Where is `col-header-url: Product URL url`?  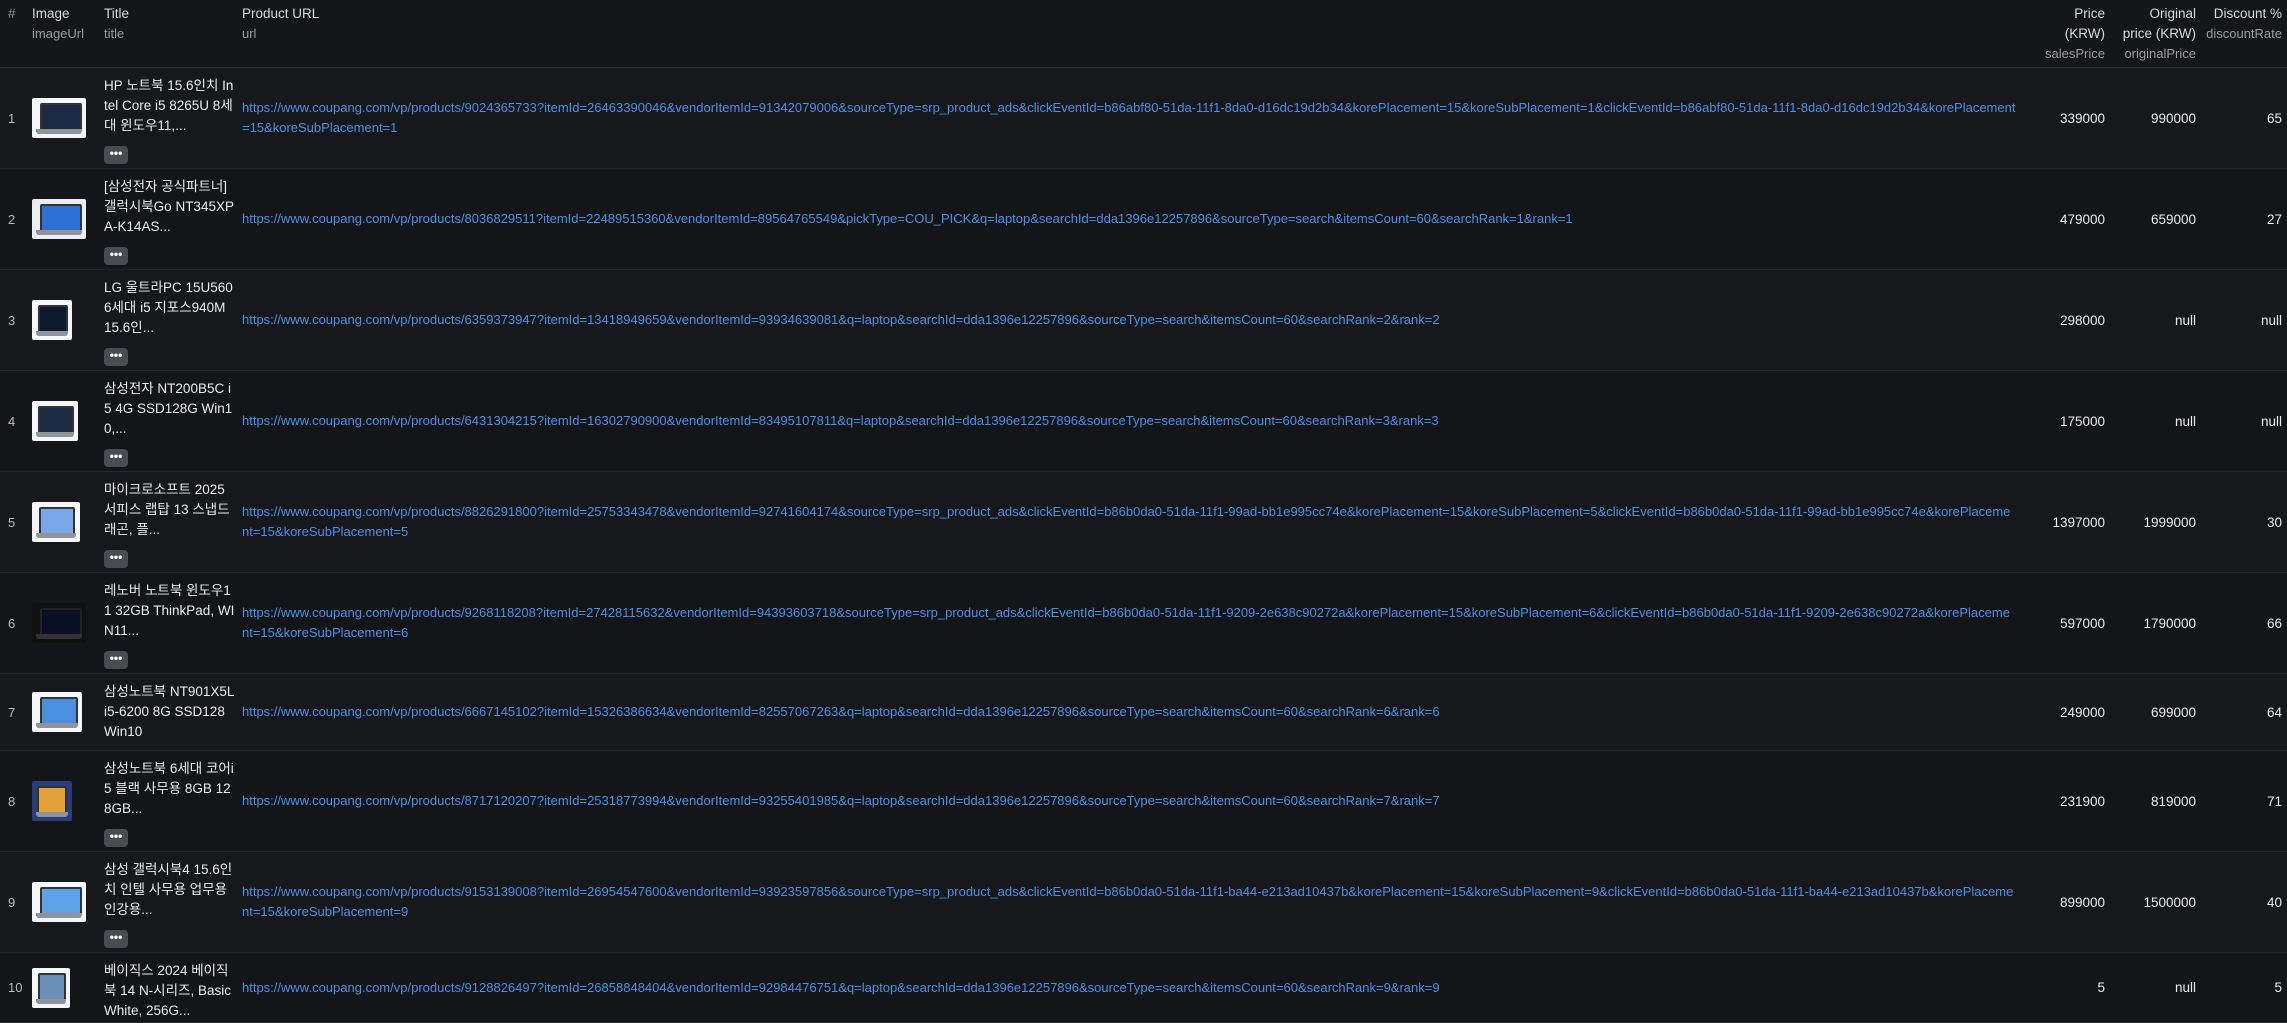
col-header-url: Product URL url is located at coordinates (1127, 33).